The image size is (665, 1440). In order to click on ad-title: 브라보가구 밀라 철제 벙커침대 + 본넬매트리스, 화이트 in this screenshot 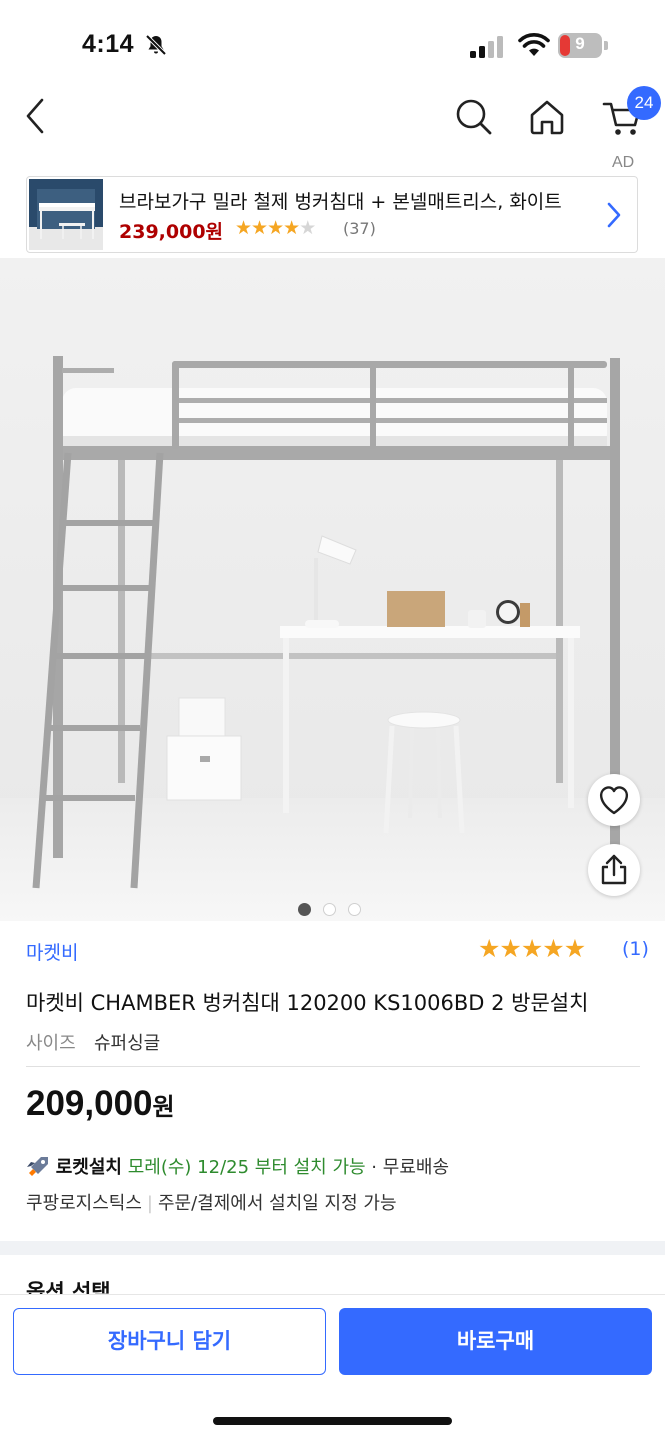, I will do `click(340, 202)`.